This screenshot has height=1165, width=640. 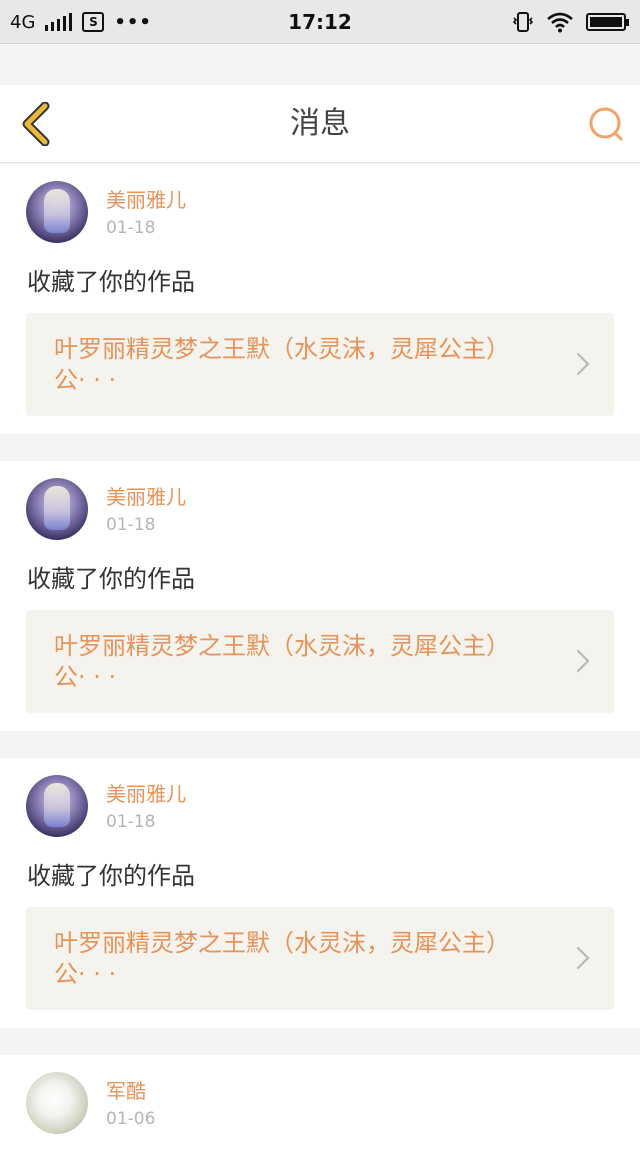 I want to click on search-button, so click(x=606, y=124).